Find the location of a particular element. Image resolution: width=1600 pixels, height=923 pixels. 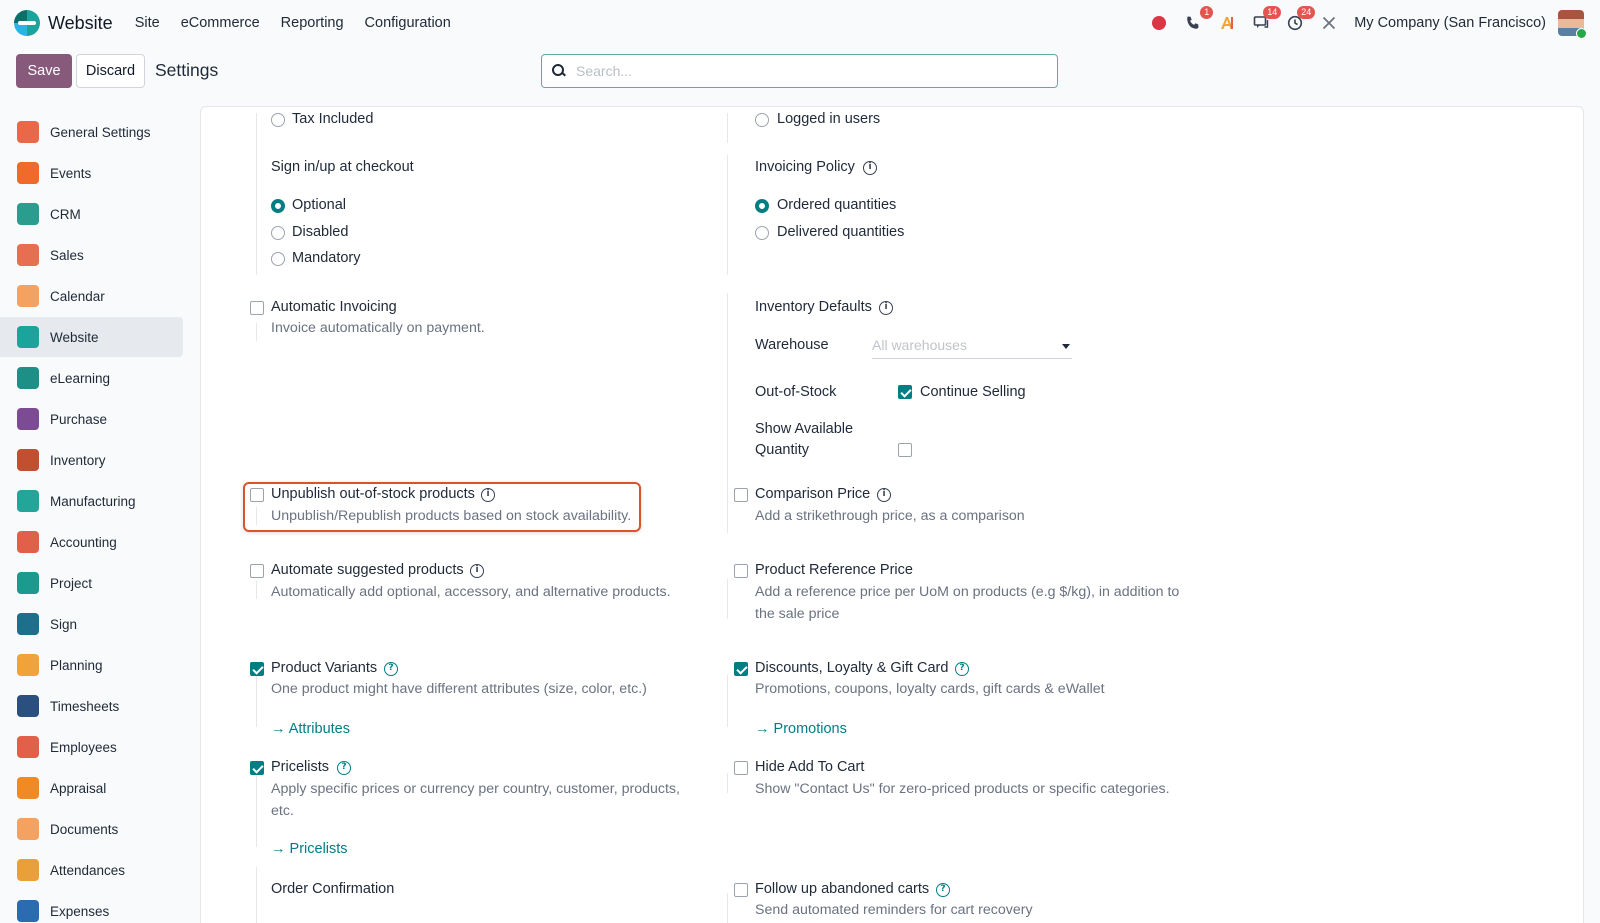

sidebar-item-label: Attendances is located at coordinates (88, 870).